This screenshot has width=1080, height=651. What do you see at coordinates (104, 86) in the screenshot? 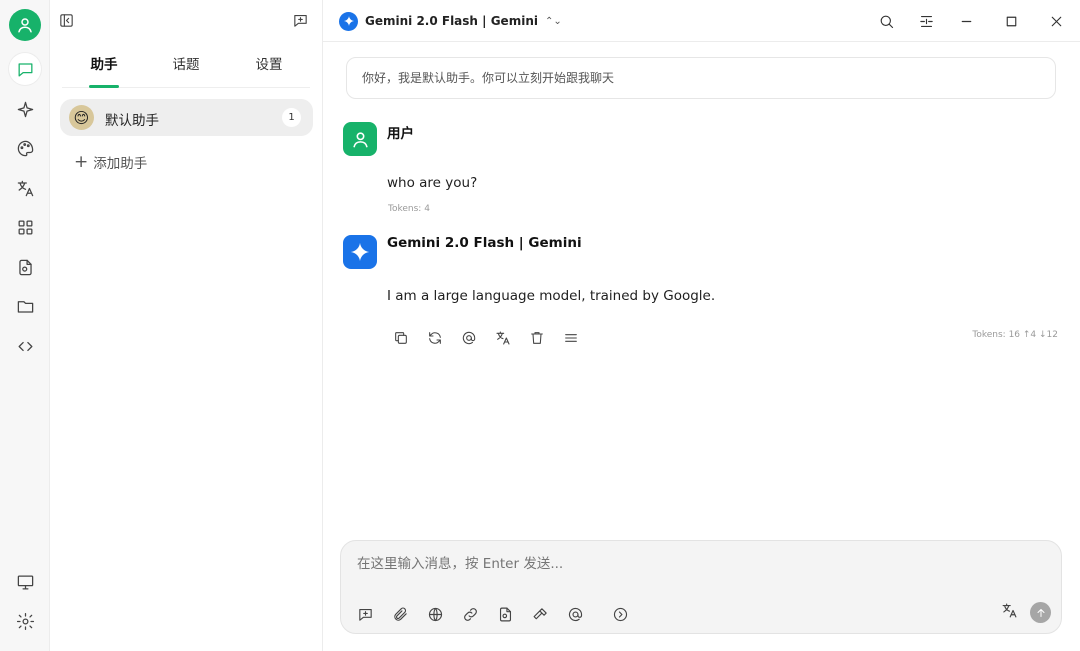
I see `active-tab-indicator` at bounding box center [104, 86].